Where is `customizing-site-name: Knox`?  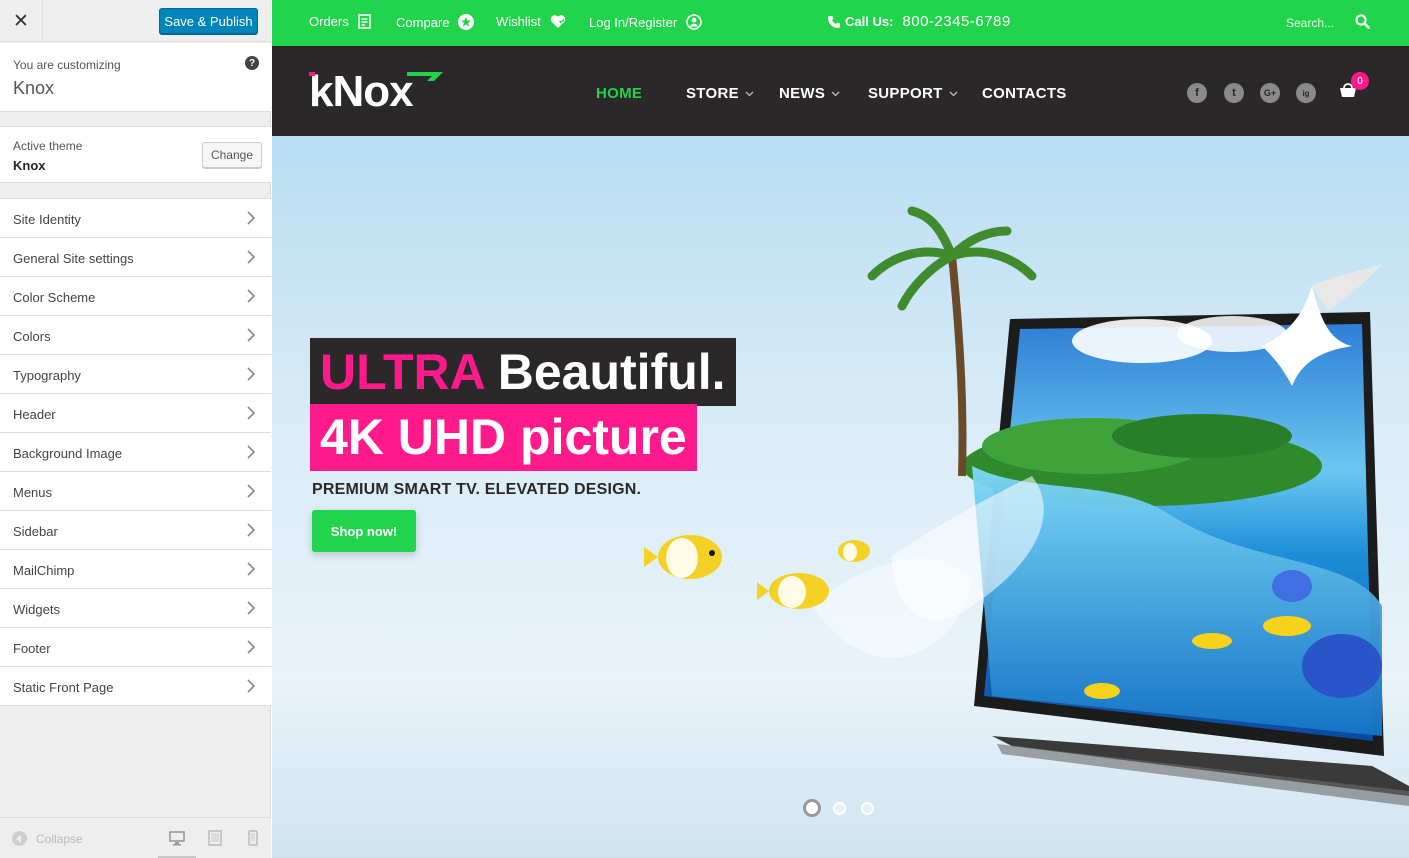 customizing-site-name: Knox is located at coordinates (34, 88).